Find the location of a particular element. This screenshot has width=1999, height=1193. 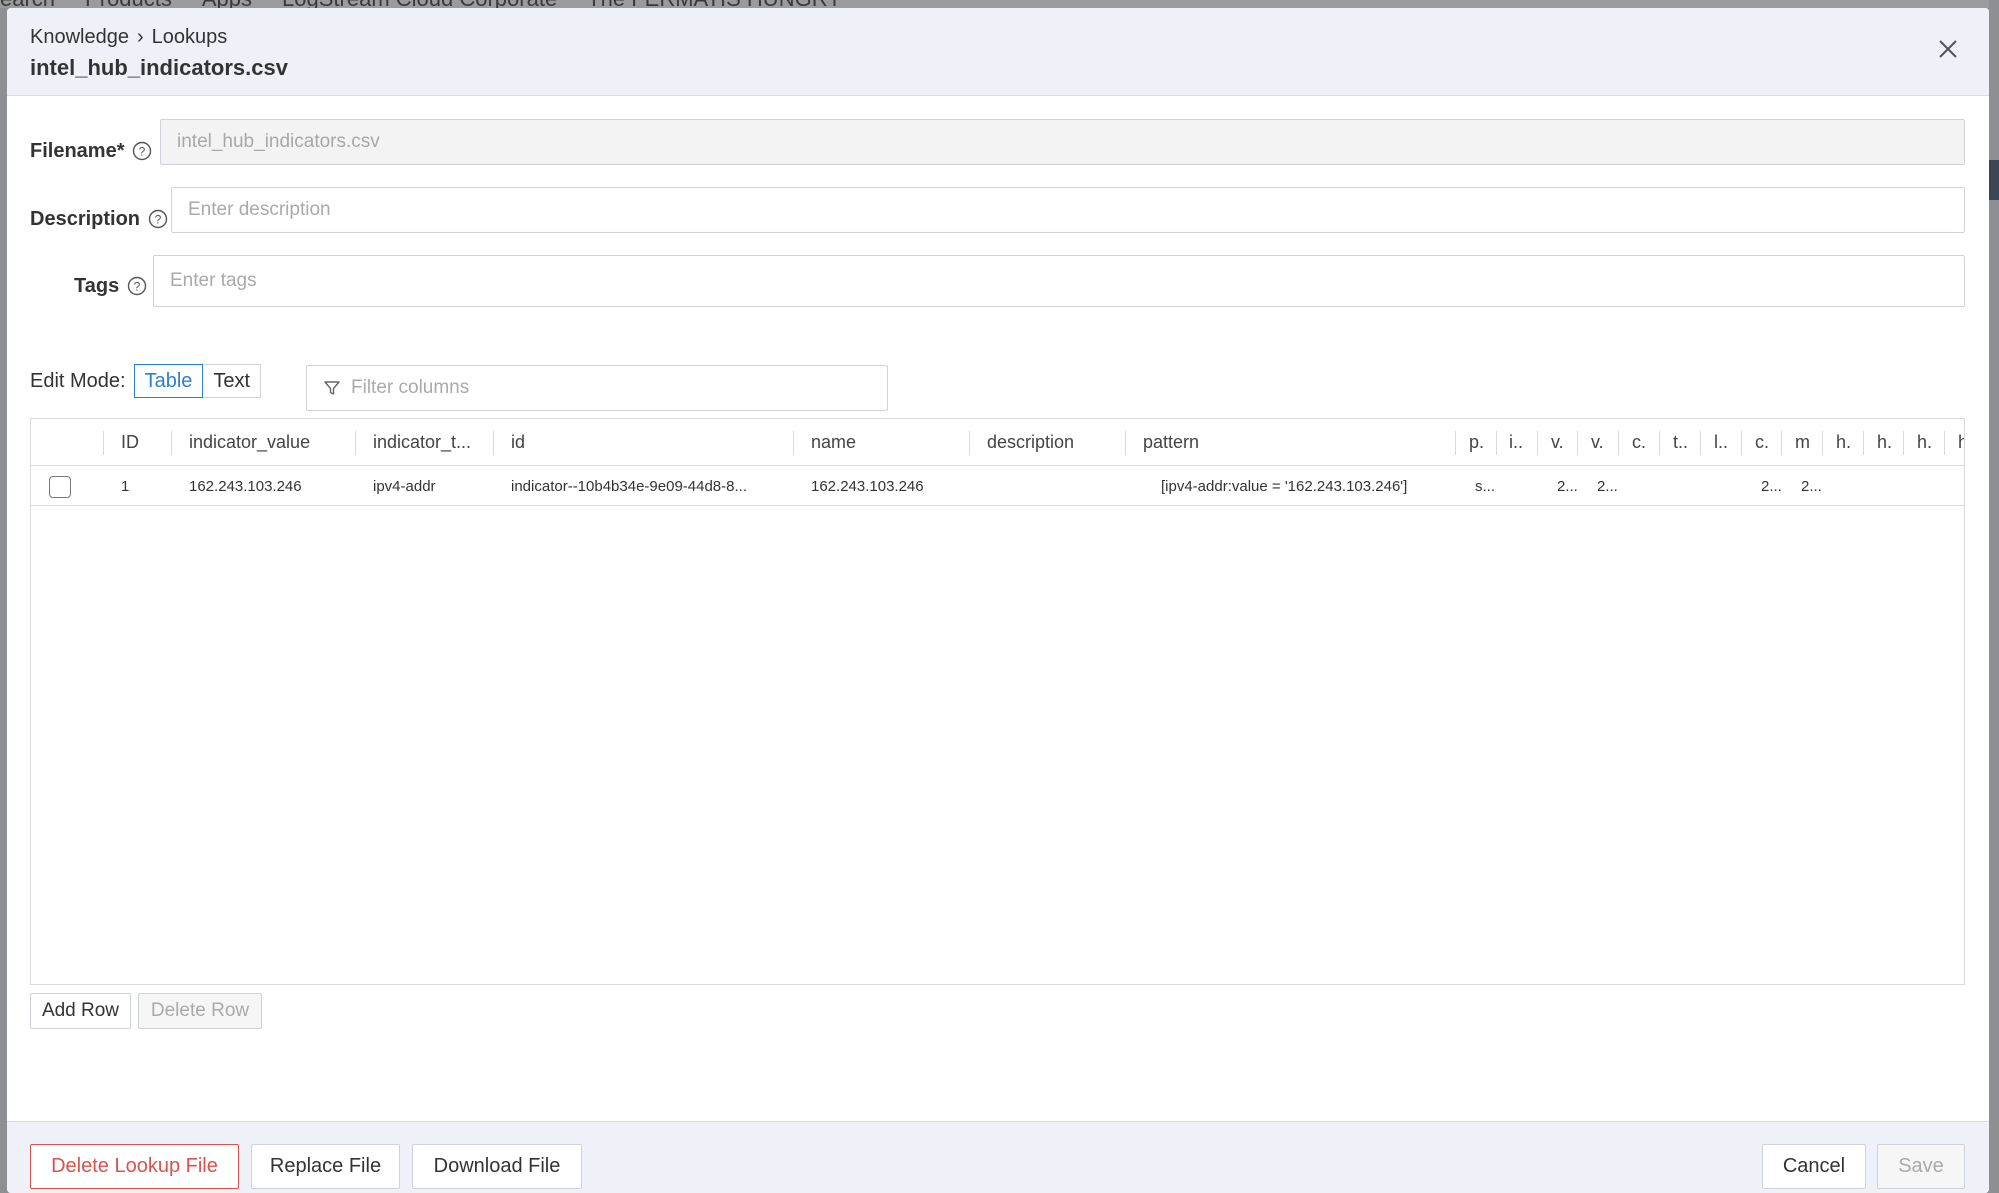

filter-columns-field is located at coordinates (597, 388).